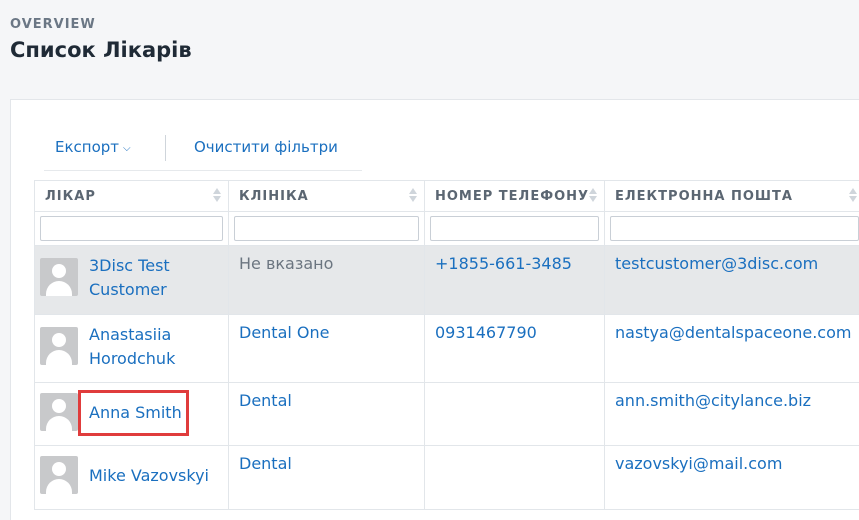 This screenshot has width=859, height=520. I want to click on export-label: Експорт, so click(87, 147).